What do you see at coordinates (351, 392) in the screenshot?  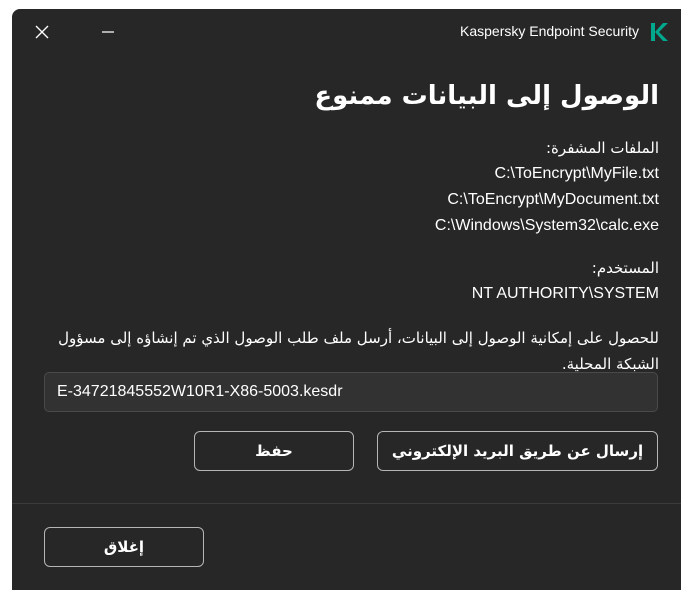 I see `request-file-name-field: E-34721845552W10R1-X86-5003.kesdr` at bounding box center [351, 392].